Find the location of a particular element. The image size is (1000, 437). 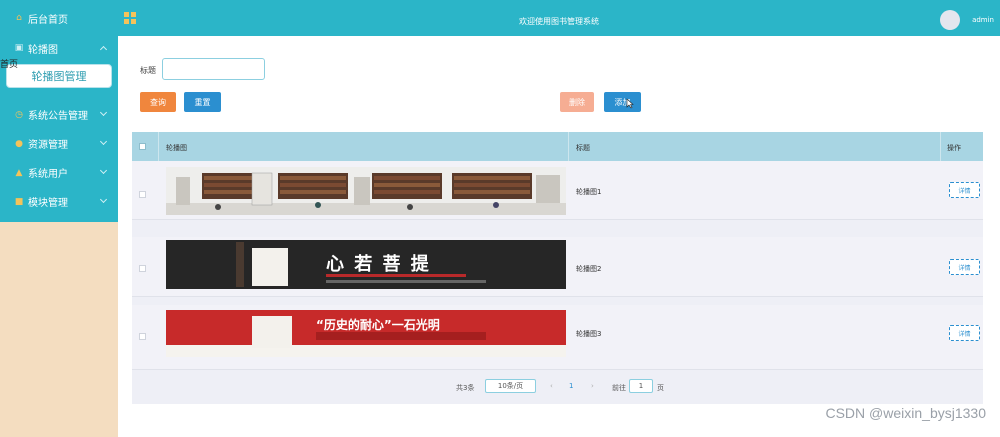

banner-strip is located at coordinates (401, 336).